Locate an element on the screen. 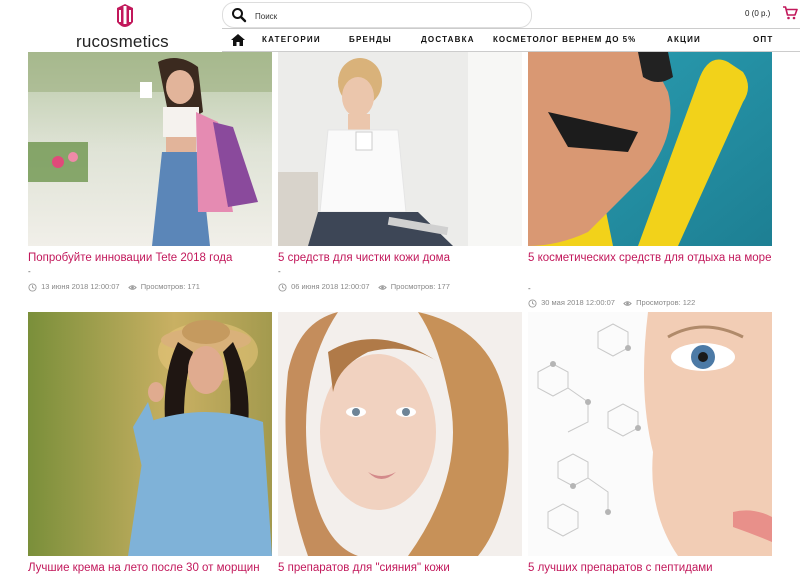 Image resolution: width=800 pixels, height=582 pixels. article-date: 30 мая 2018 12:00:07 is located at coordinates (578, 302).